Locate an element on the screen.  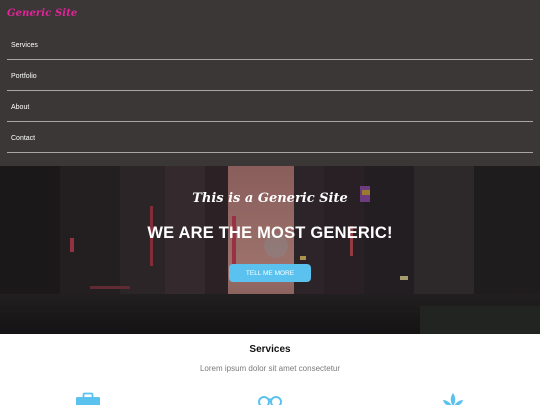
nav-item-about: About is located at coordinates (270, 106).